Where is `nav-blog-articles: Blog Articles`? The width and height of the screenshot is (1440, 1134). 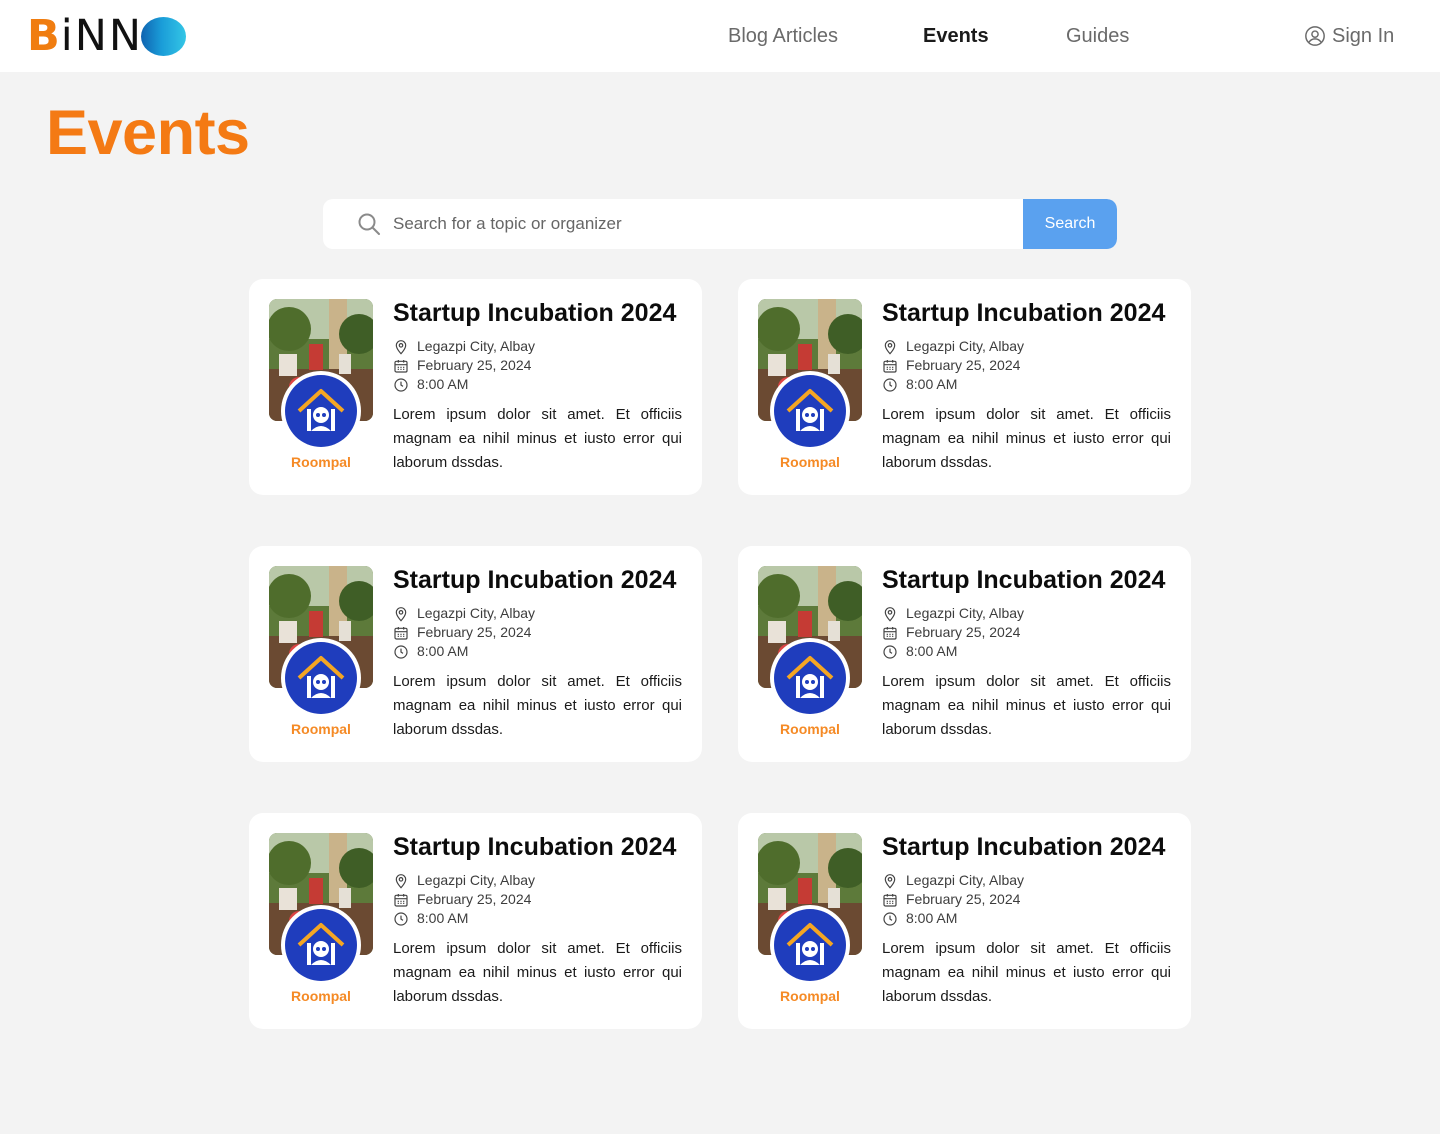
nav-blog-articles: Blog Articles is located at coordinates (783, 36).